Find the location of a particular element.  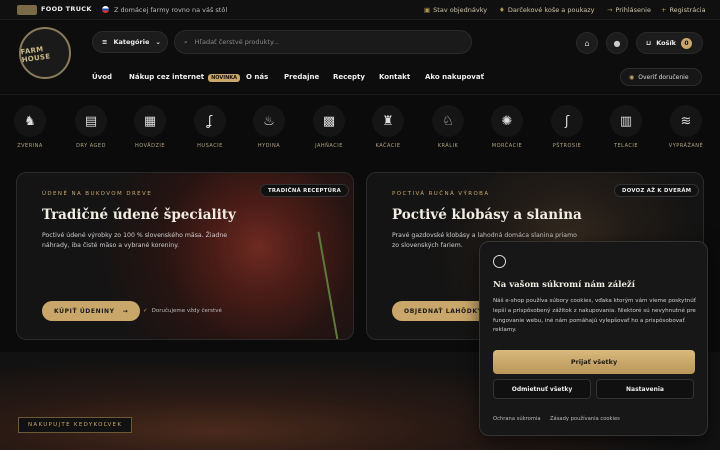

category-fried: ≋ VYPRÁŽANÉ is located at coordinates (686, 127).